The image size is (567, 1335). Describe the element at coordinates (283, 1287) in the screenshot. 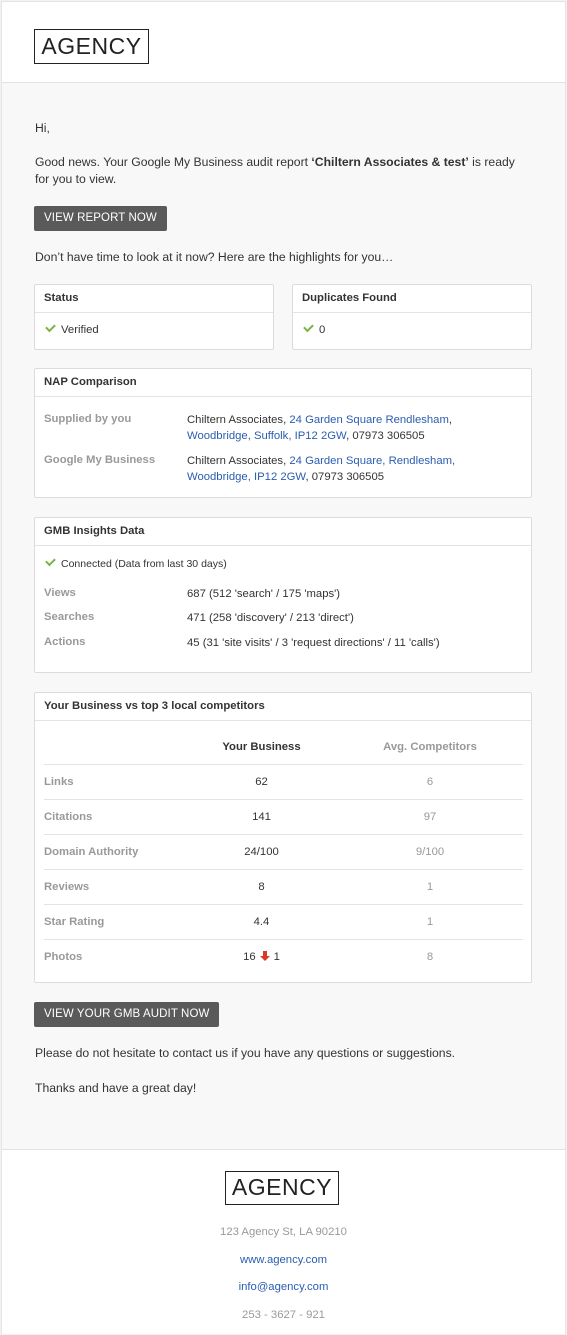

I see `footer-email-link: info@agency.com` at that location.